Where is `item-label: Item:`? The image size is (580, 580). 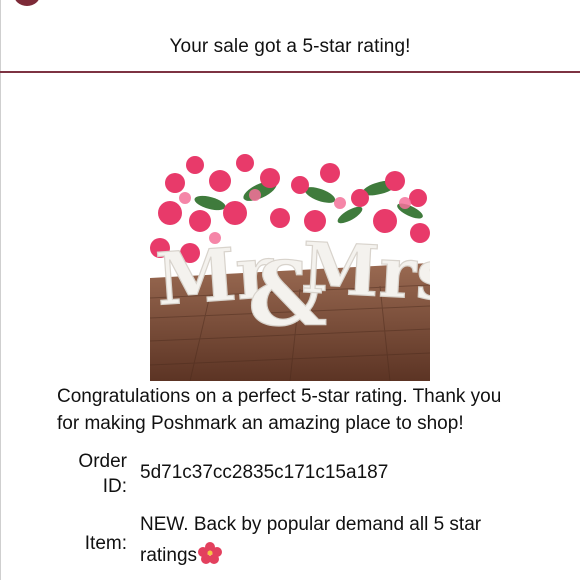
item-label: Item: is located at coordinates (105, 543).